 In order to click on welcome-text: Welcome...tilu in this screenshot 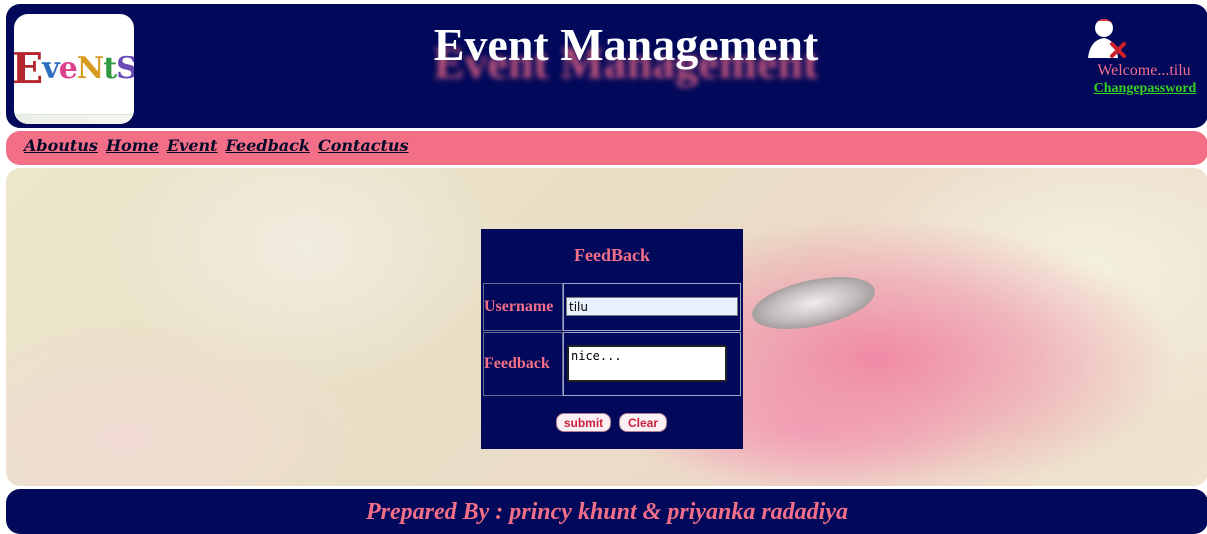, I will do `click(1144, 70)`.